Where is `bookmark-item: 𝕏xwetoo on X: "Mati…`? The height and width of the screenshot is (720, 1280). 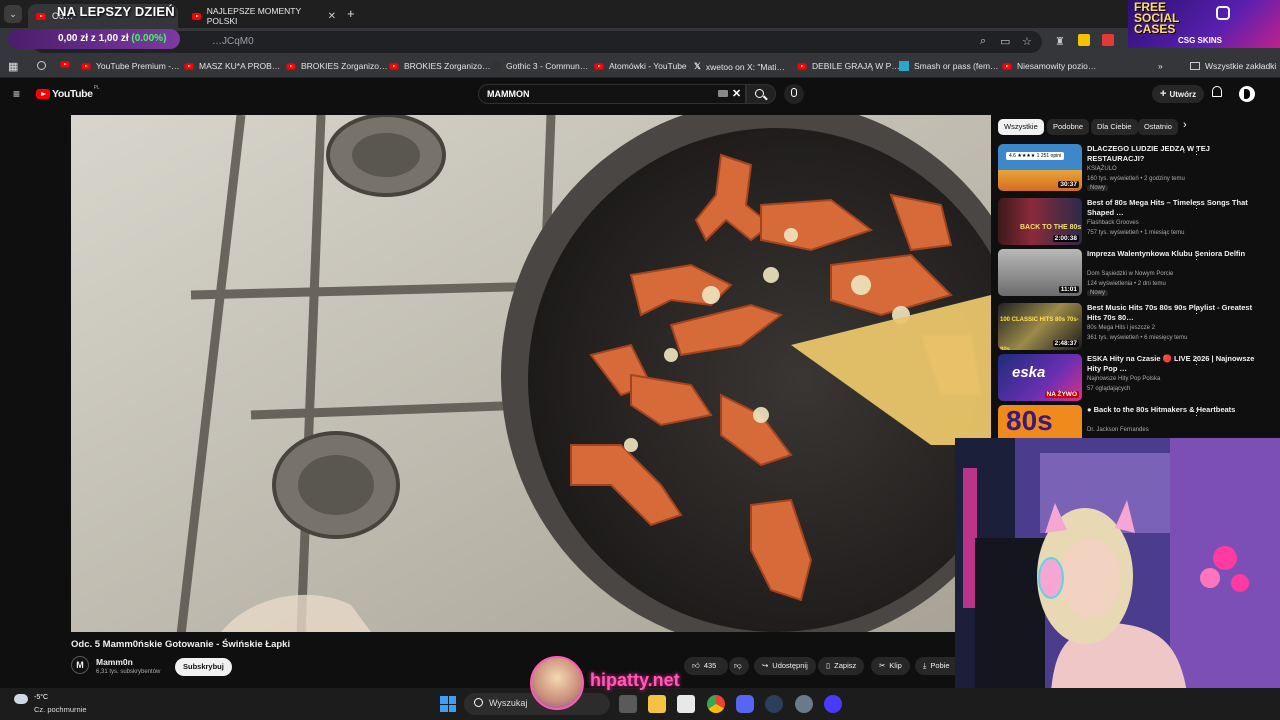
bookmark-item: 𝕏xwetoo on X: "Mati… is located at coordinates (739, 66).